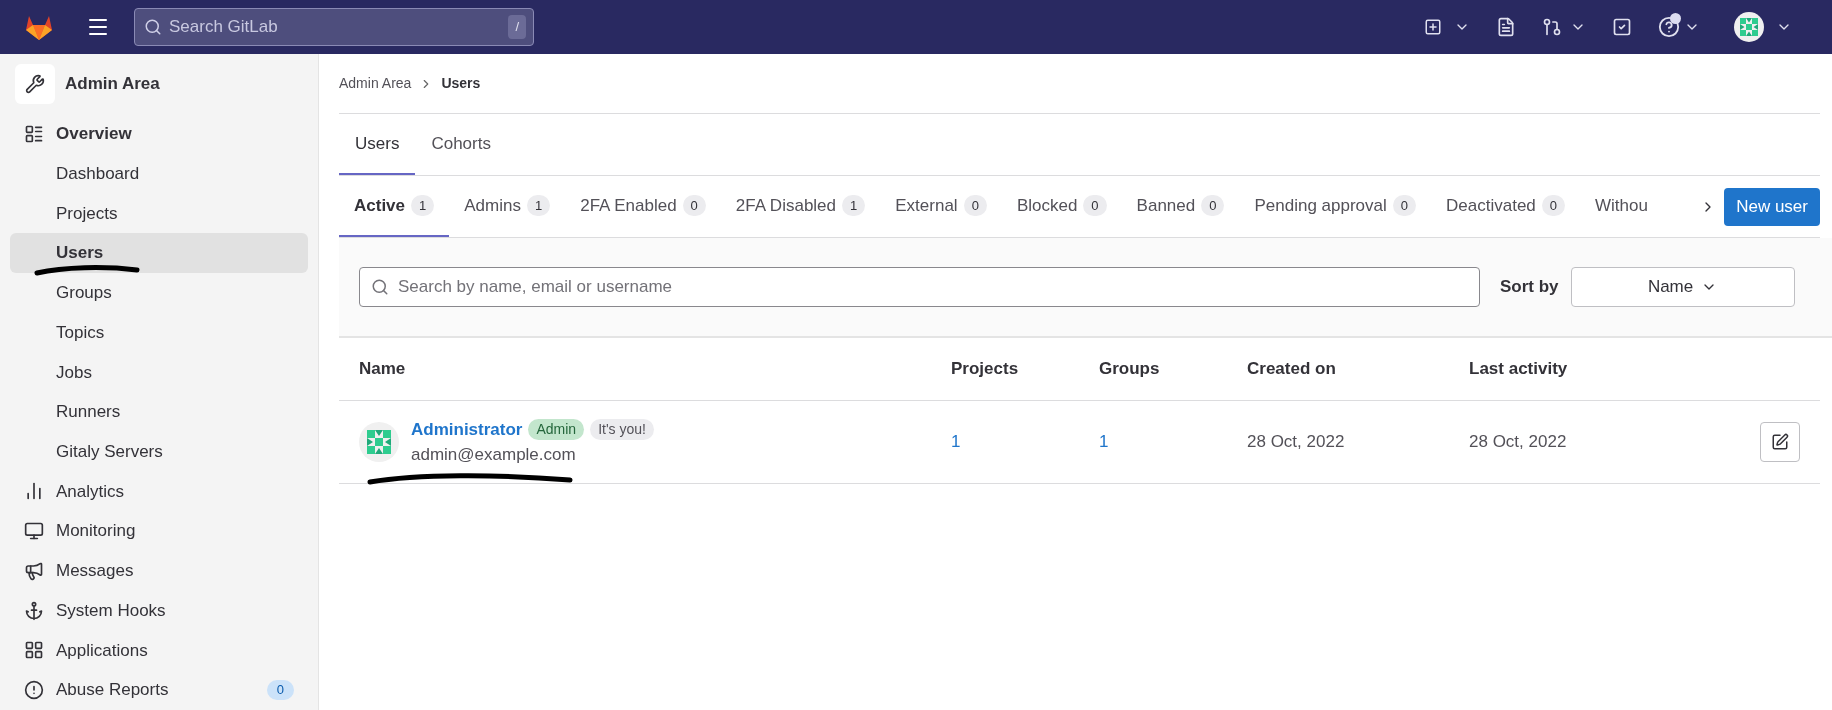 Image resolution: width=1832 pixels, height=710 pixels. What do you see at coordinates (1772, 206) in the screenshot?
I see `new-user-button: New user` at bounding box center [1772, 206].